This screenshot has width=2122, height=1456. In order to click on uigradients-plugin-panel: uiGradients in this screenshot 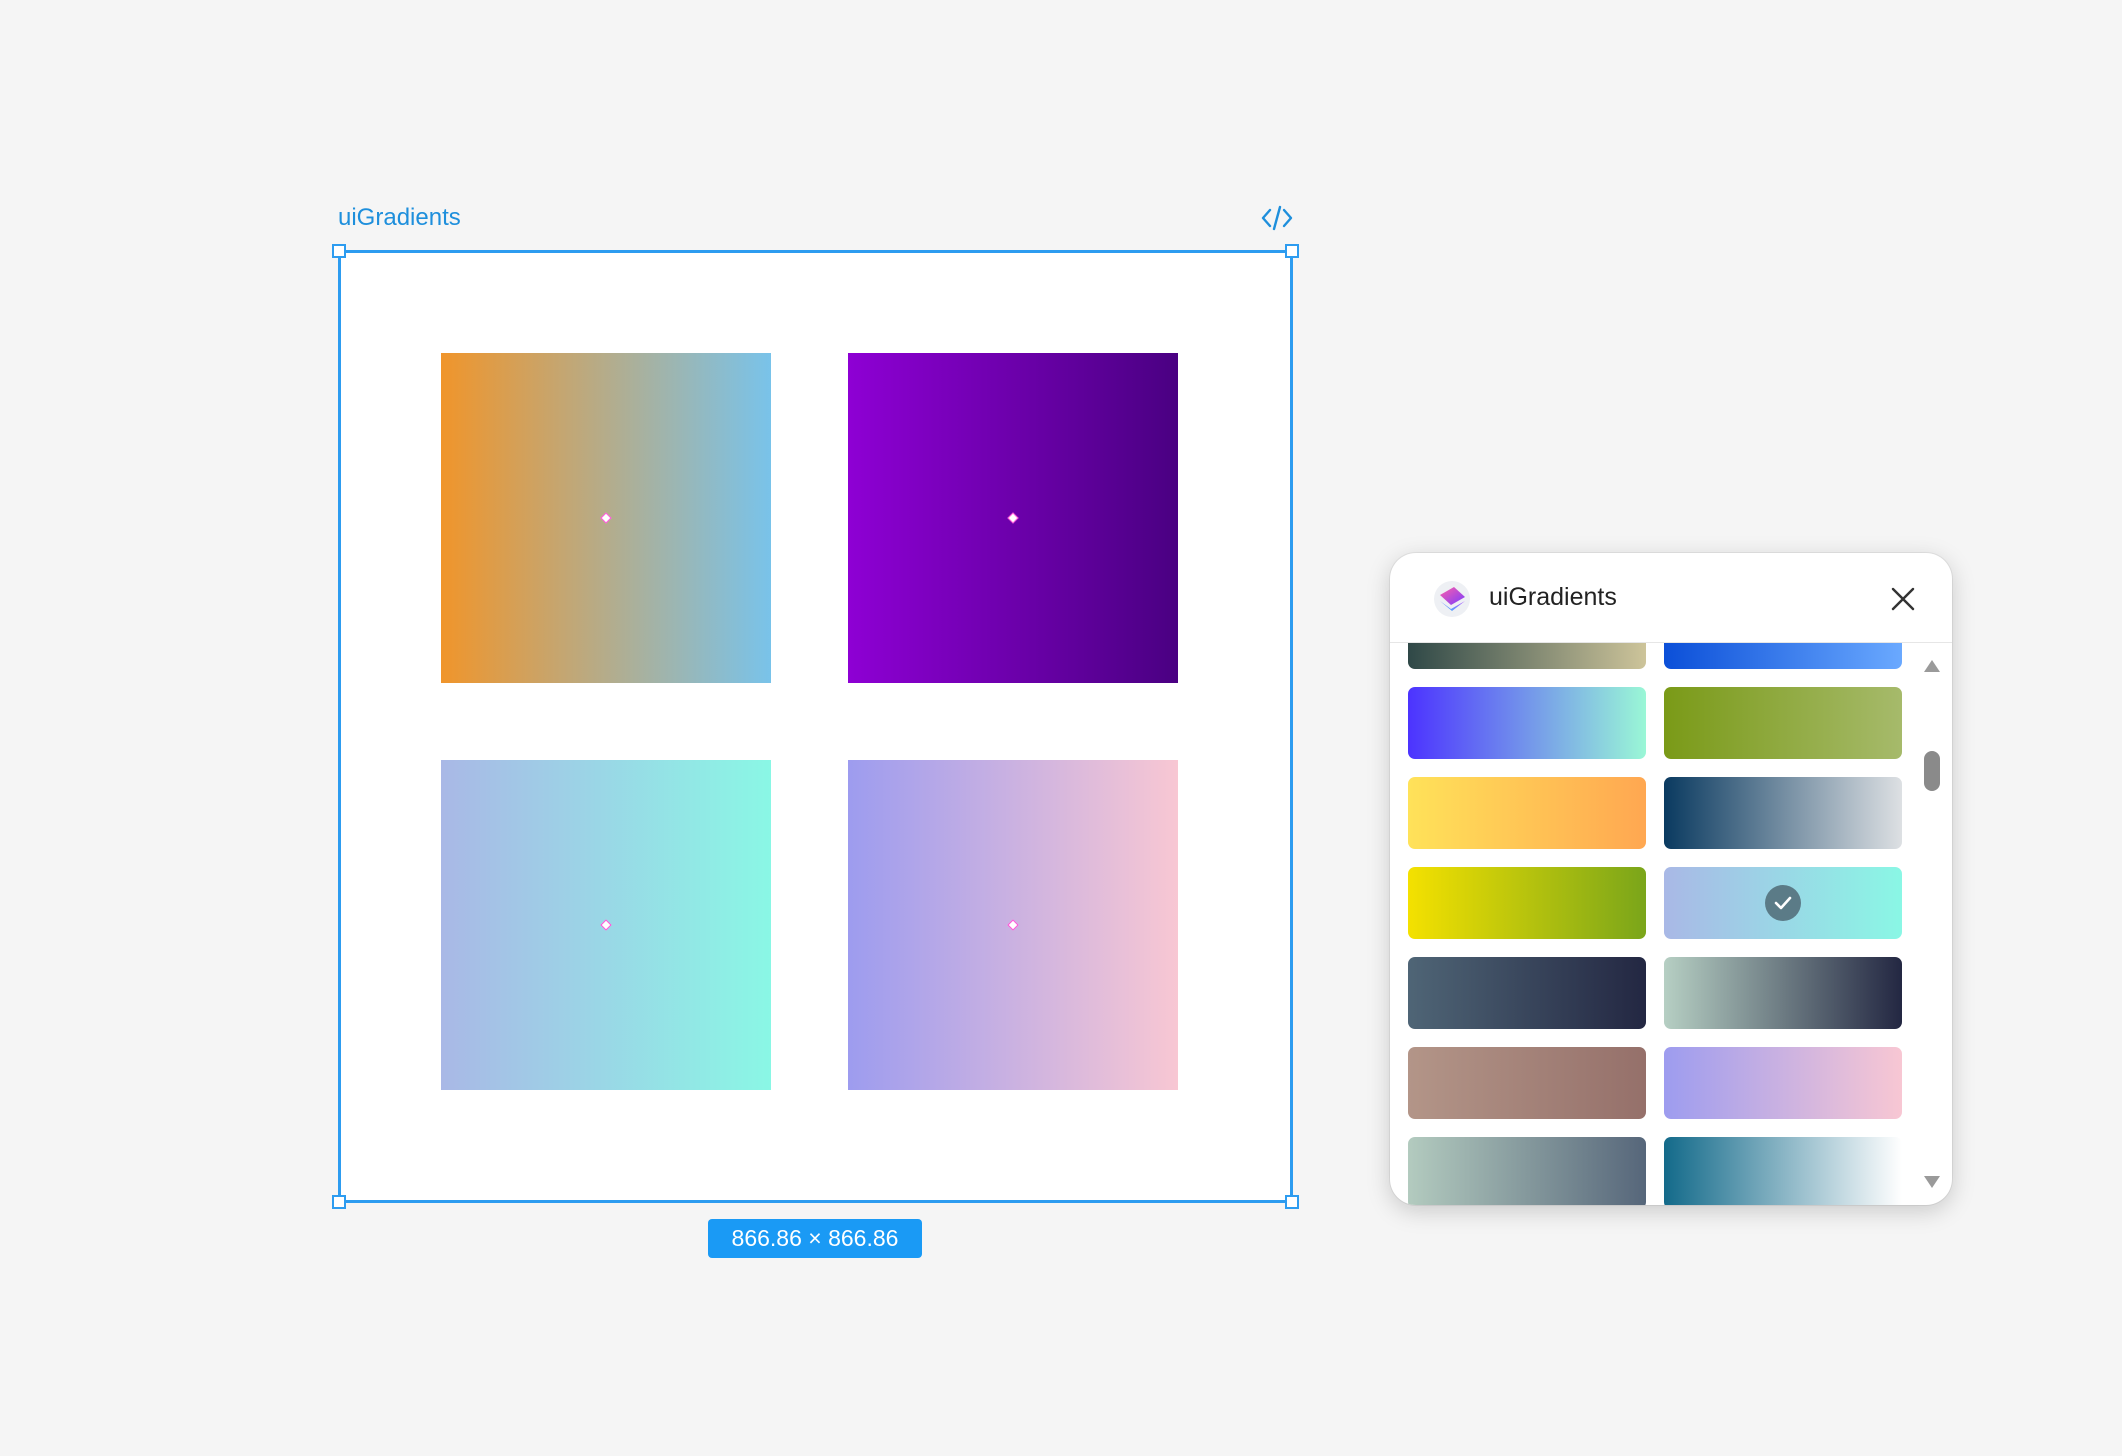, I will do `click(1671, 879)`.